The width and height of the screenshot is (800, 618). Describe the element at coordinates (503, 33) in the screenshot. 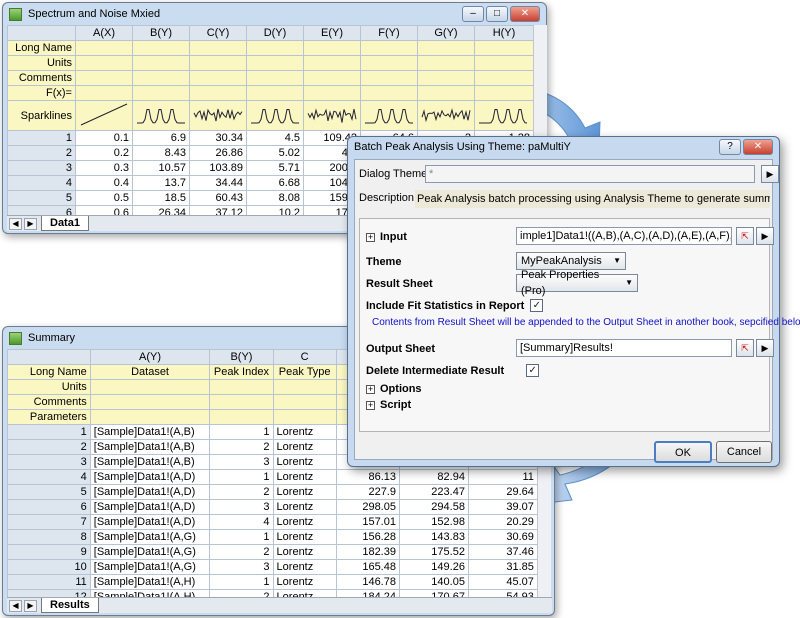

I see `column-header: H(Y)` at that location.